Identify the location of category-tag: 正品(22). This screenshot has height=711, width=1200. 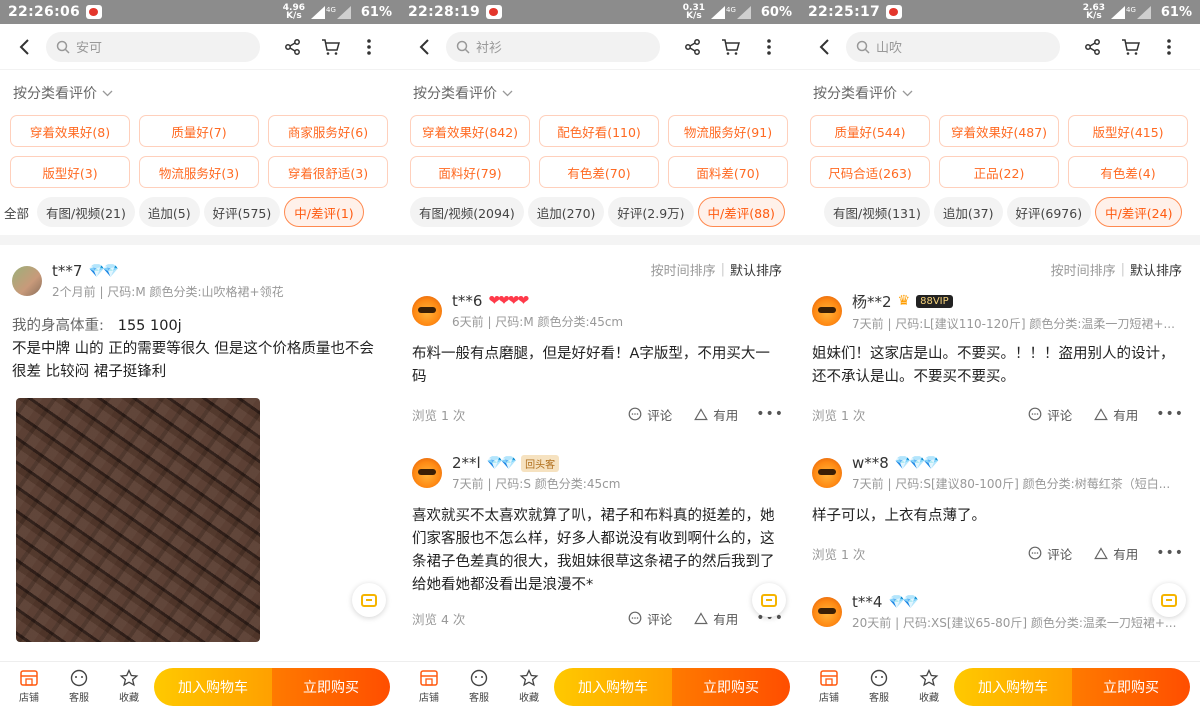
(999, 172).